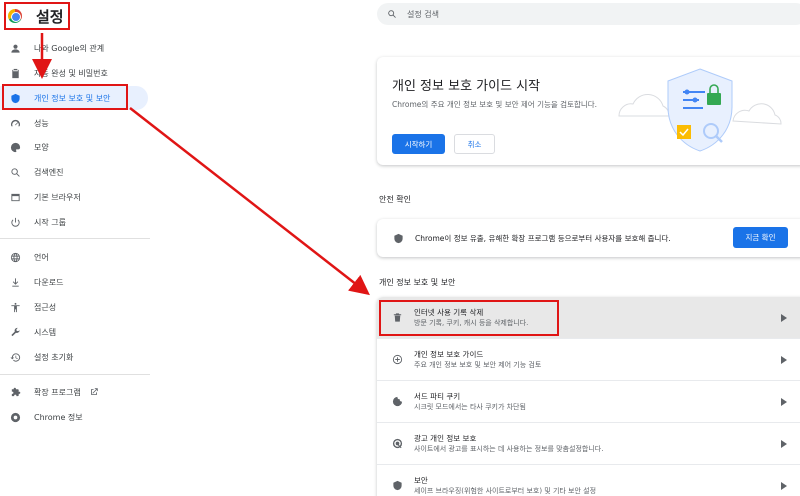  I want to click on clipboard-icon, so click(15, 73).